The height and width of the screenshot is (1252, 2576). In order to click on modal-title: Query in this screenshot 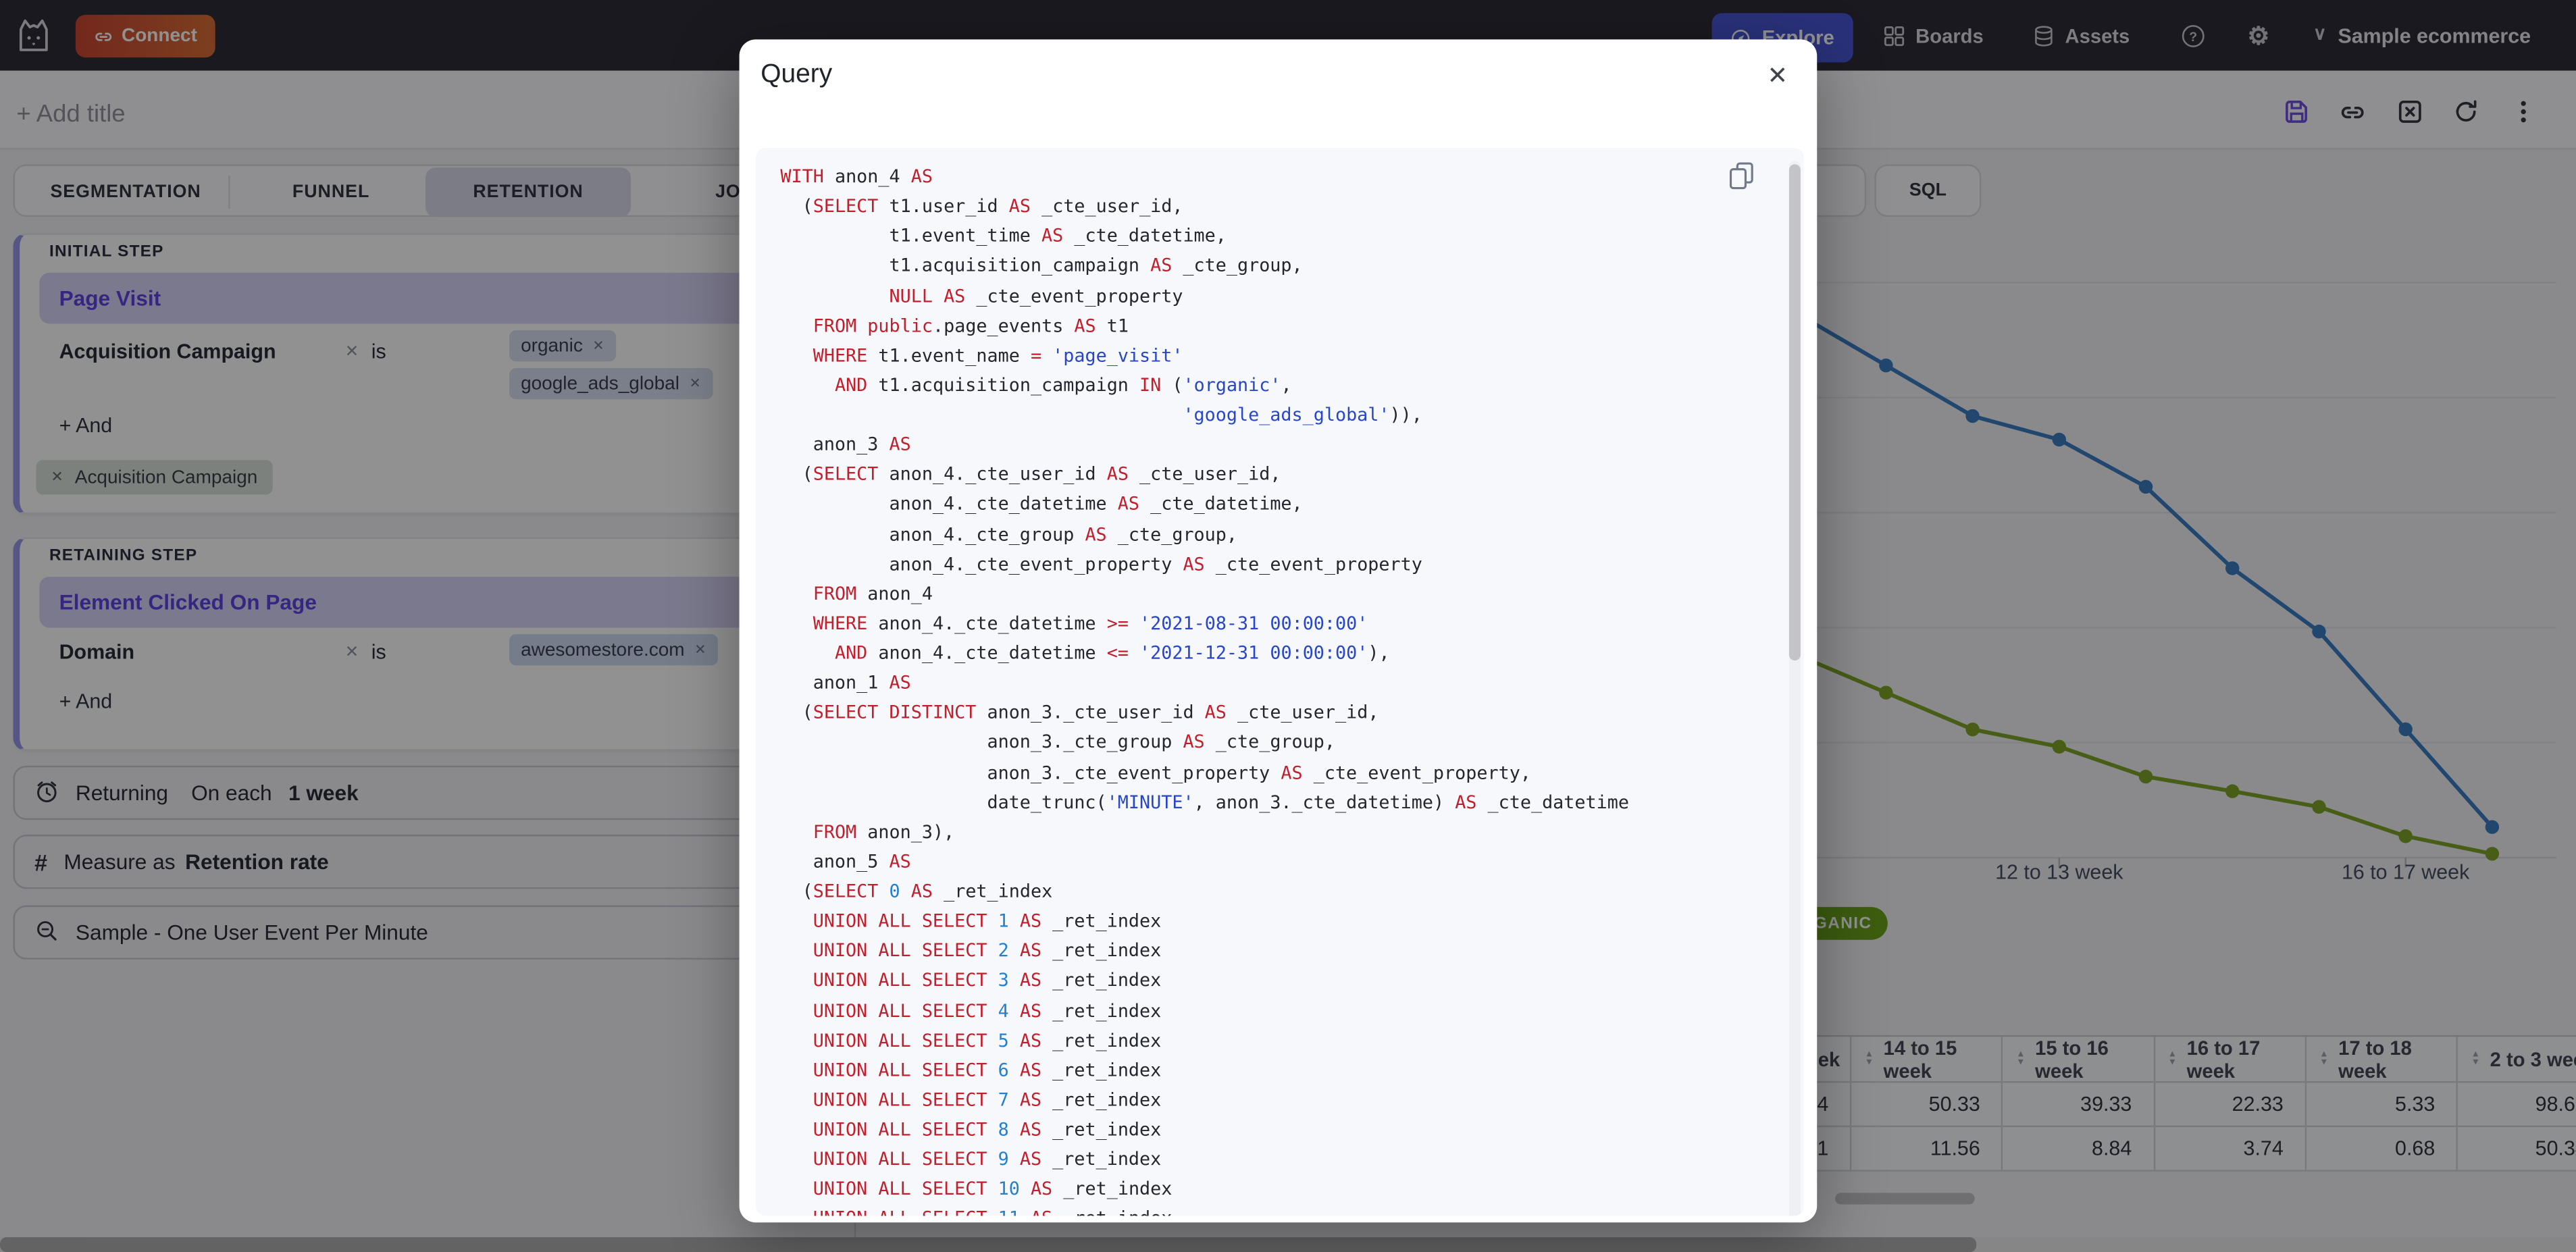, I will do `click(797, 75)`.